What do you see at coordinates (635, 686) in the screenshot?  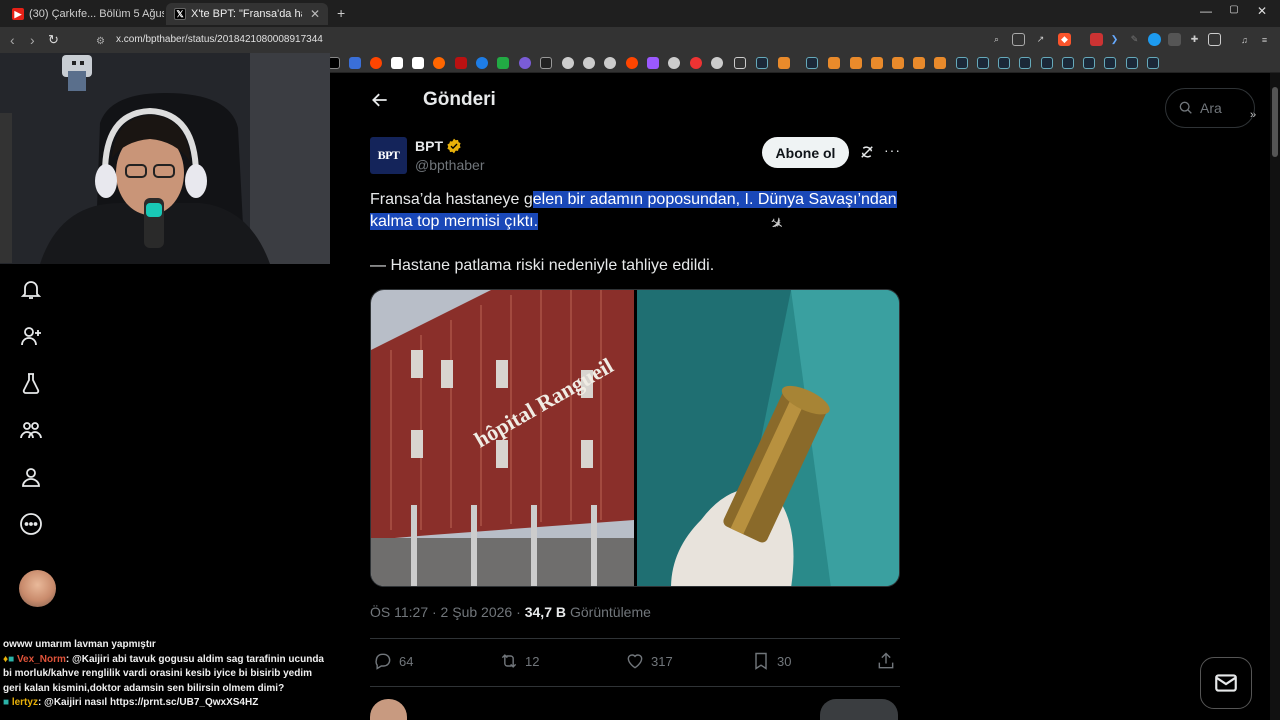 I see `divider` at bounding box center [635, 686].